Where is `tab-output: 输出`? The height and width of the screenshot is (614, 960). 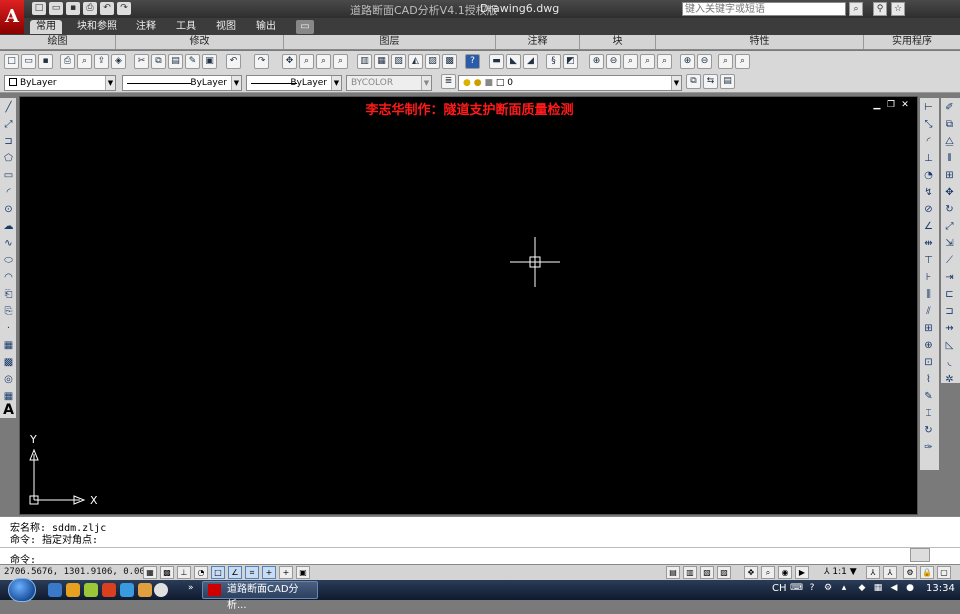
tab-output: 输出 is located at coordinates (266, 27).